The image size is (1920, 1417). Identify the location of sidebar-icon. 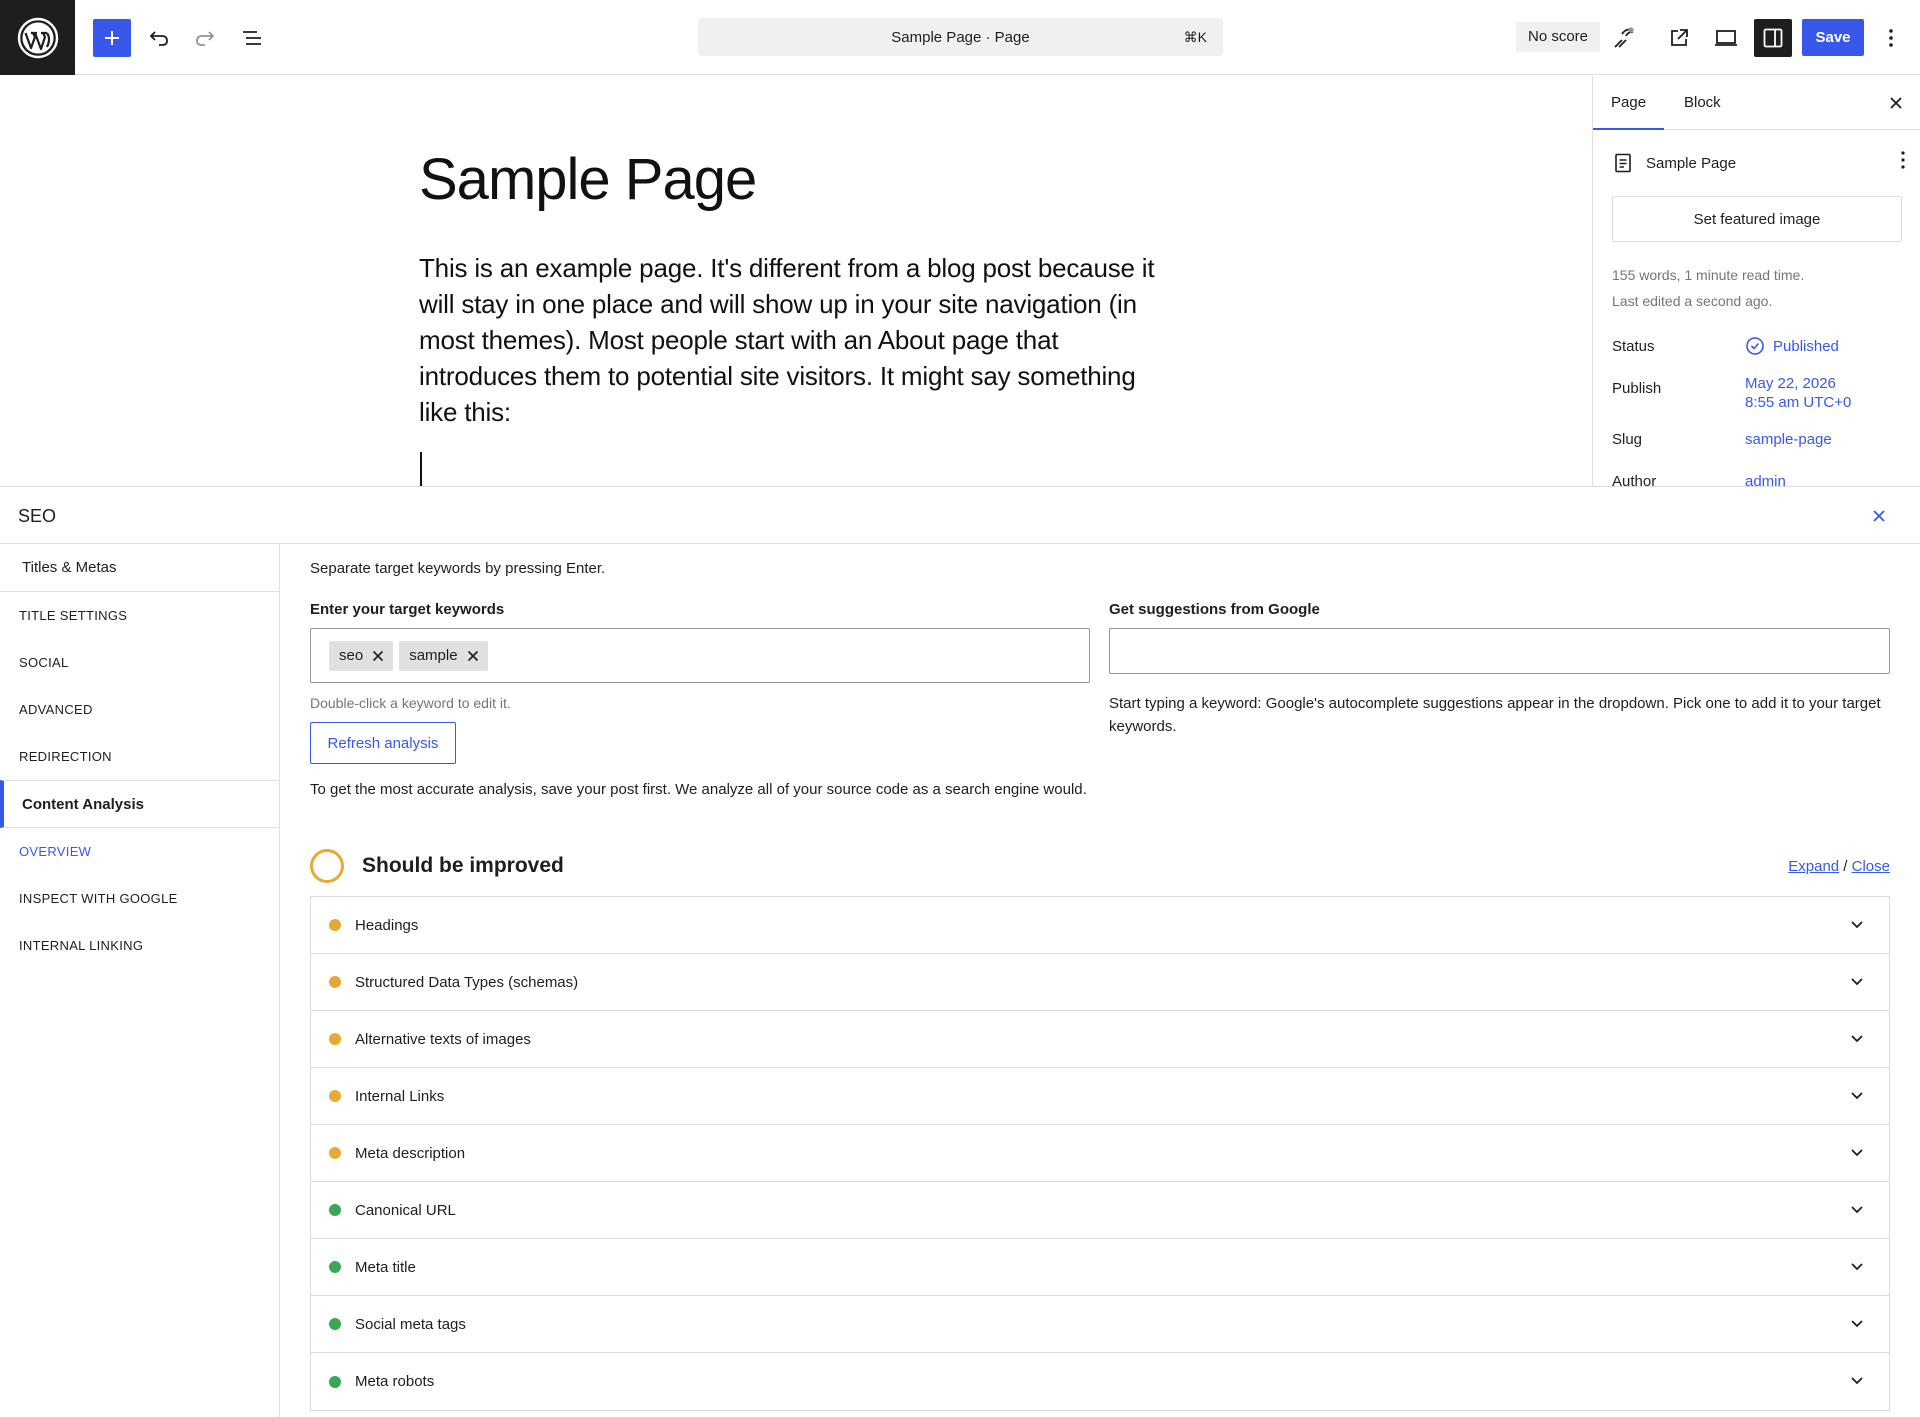
(1773, 38).